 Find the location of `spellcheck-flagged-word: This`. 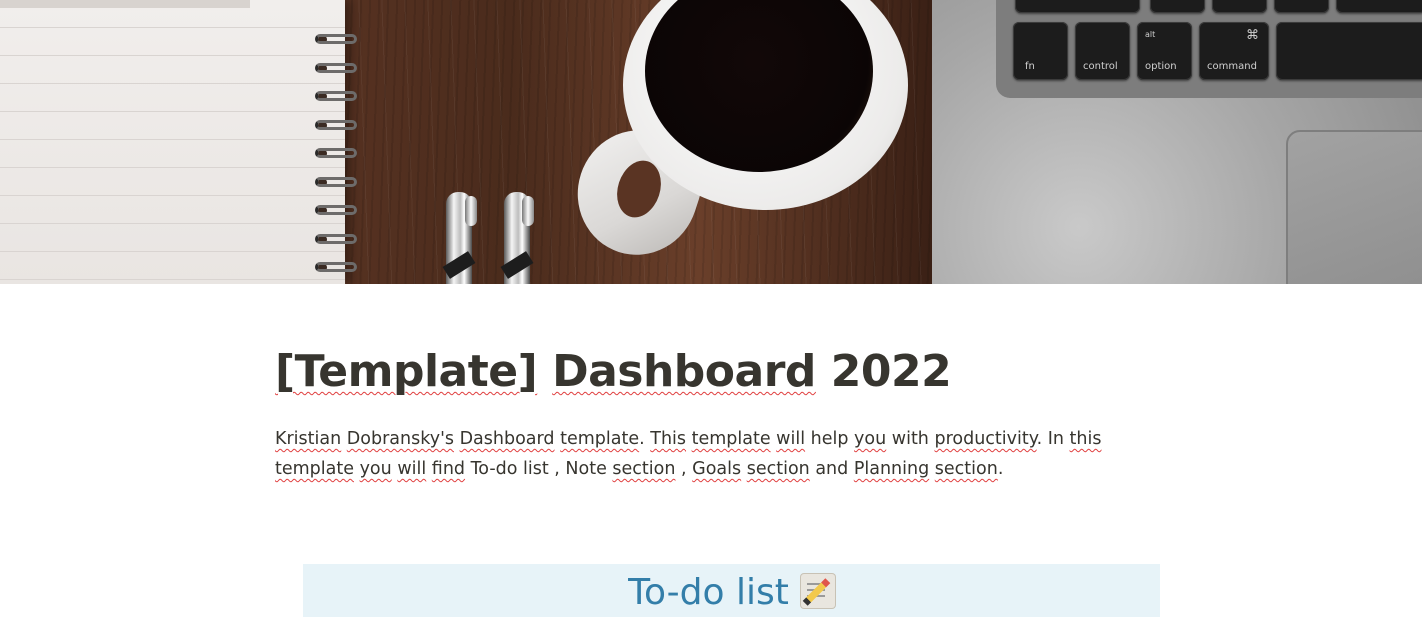

spellcheck-flagged-word: This is located at coordinates (668, 439).